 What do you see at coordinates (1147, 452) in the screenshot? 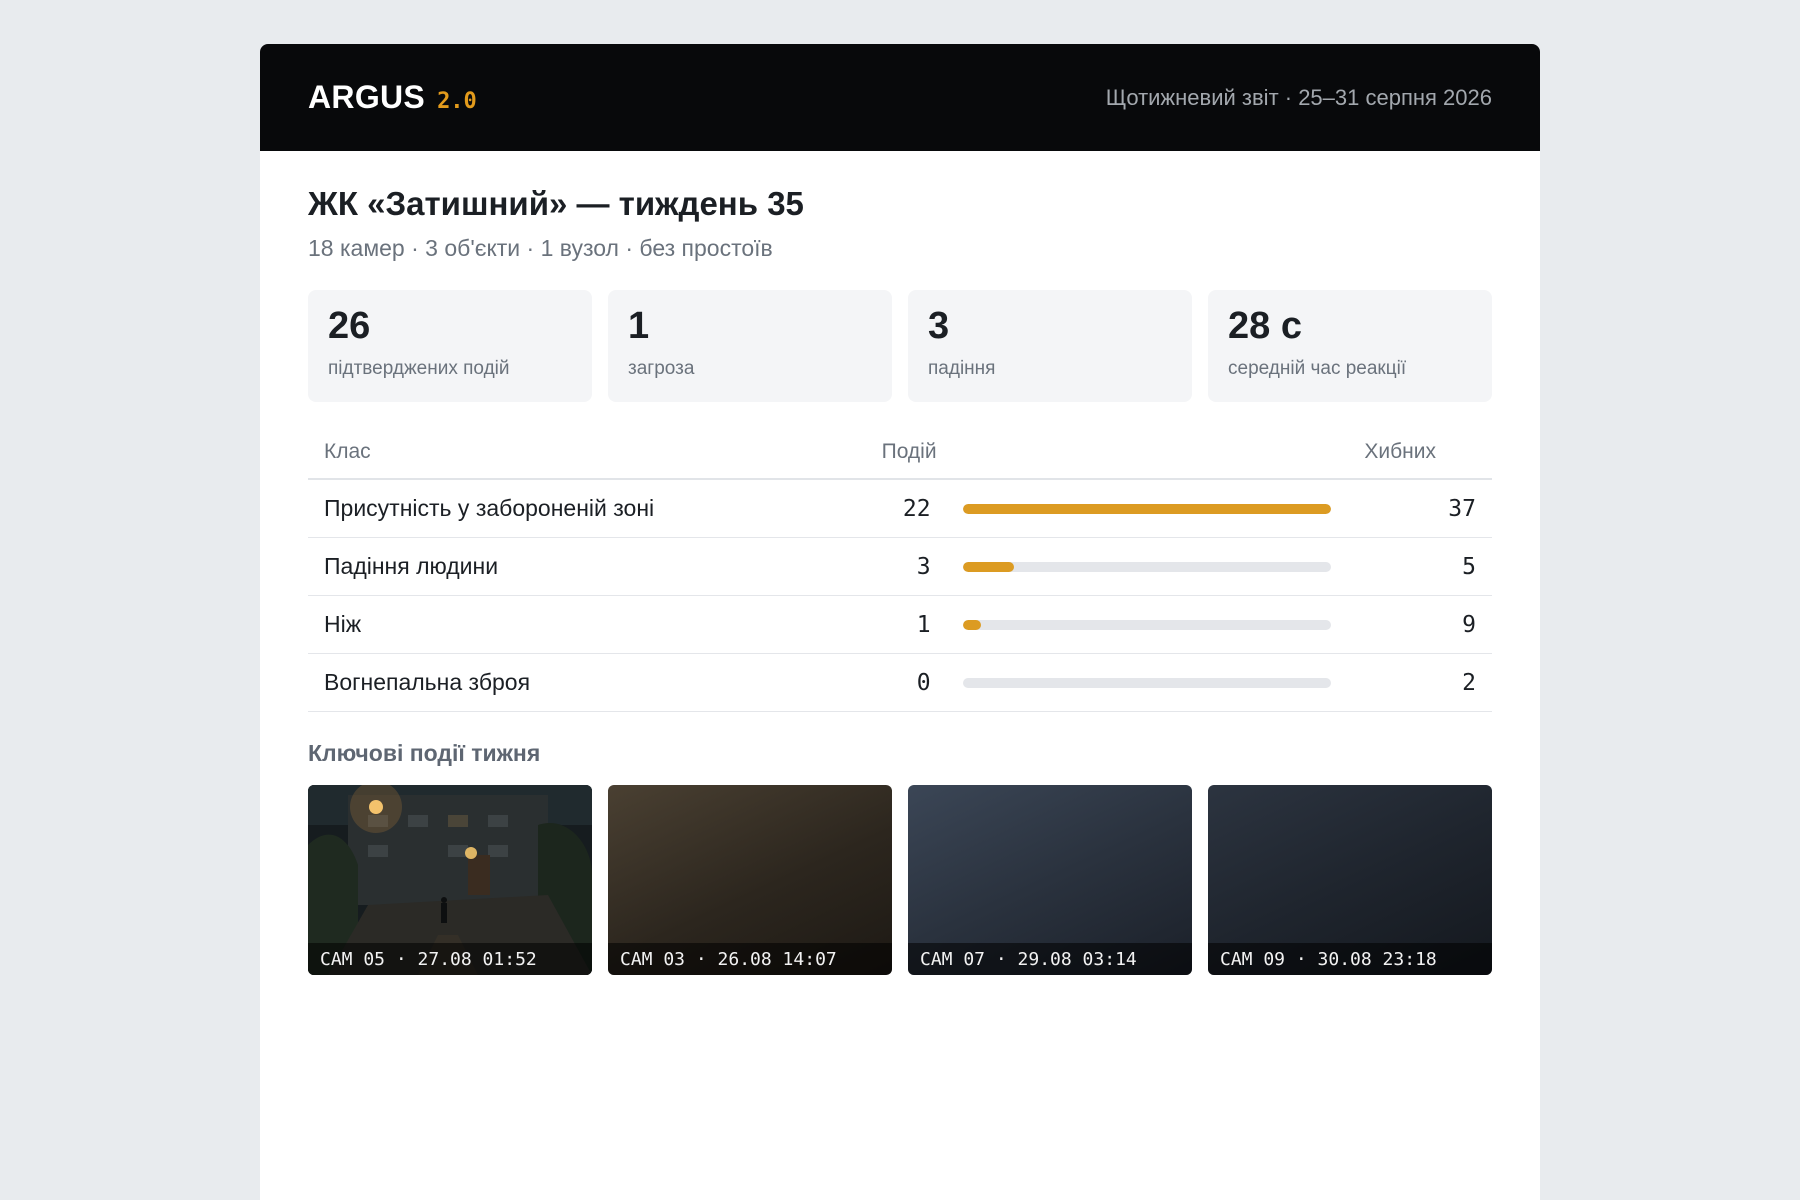
I see `column-header-bar` at bounding box center [1147, 452].